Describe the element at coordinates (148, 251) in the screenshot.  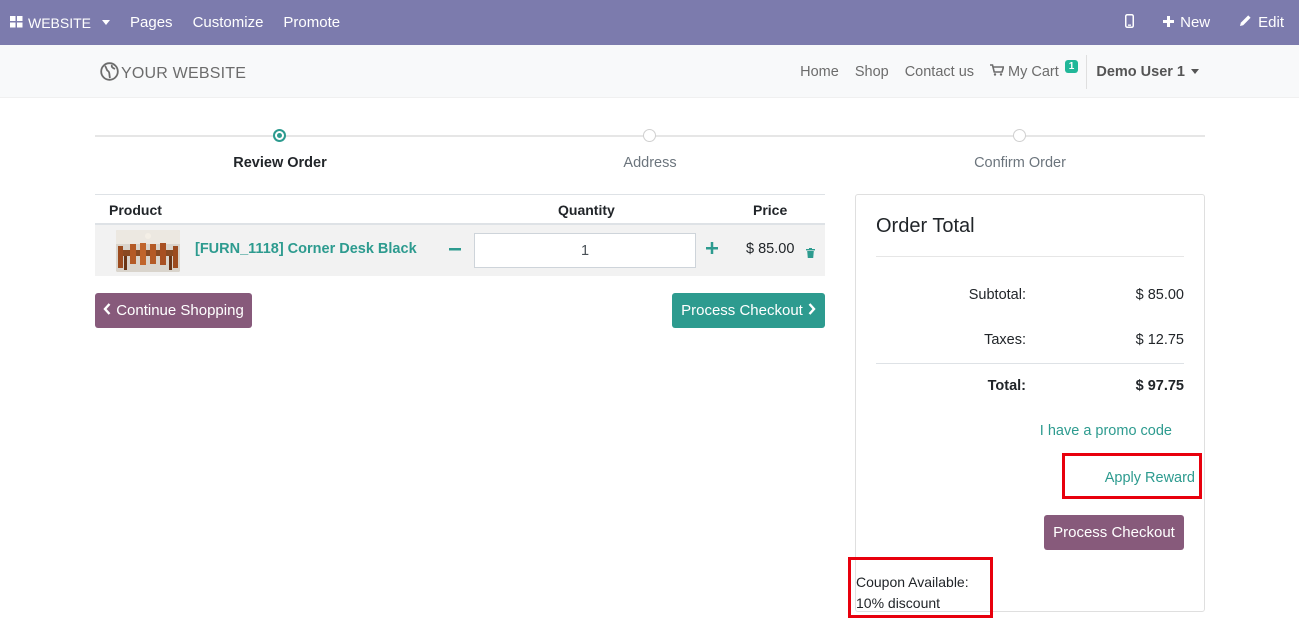
I see `product-thumbnail` at that location.